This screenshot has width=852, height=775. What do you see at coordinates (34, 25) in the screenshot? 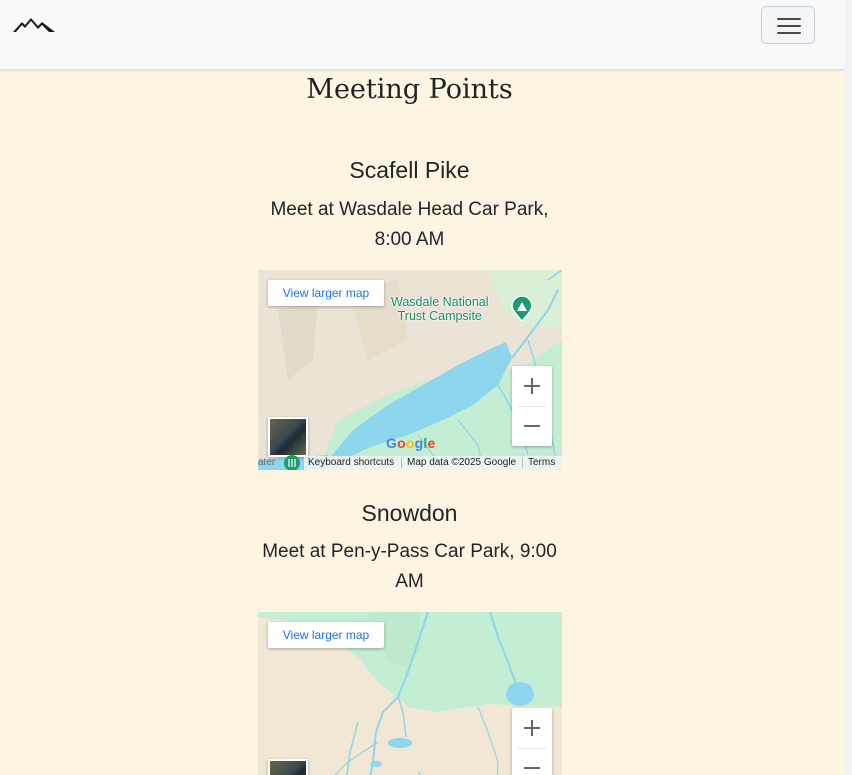
I see `mountains-icon` at bounding box center [34, 25].